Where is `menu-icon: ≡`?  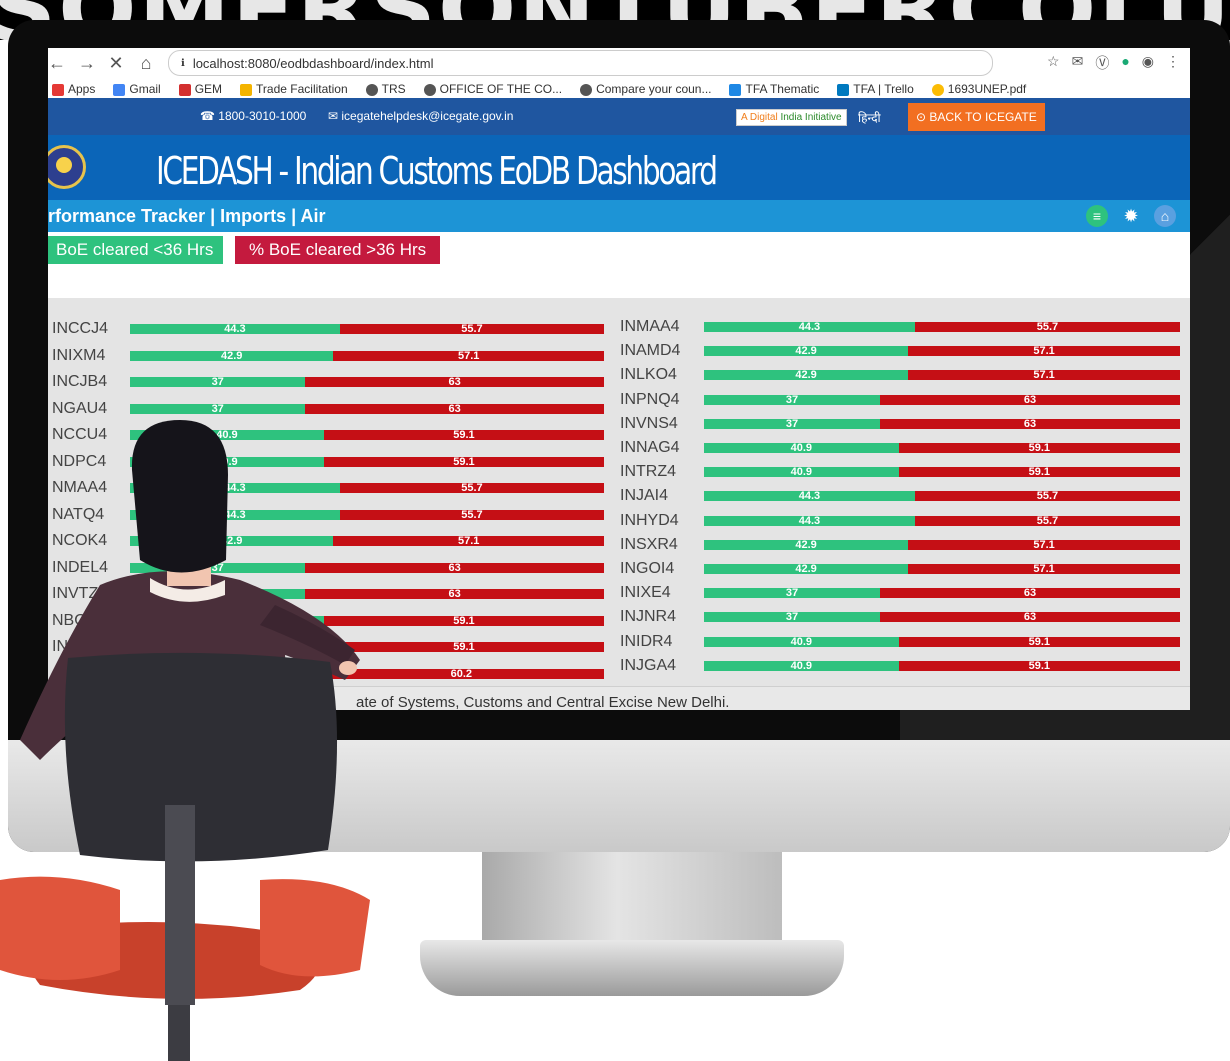
menu-icon: ≡ is located at coordinates (1097, 216).